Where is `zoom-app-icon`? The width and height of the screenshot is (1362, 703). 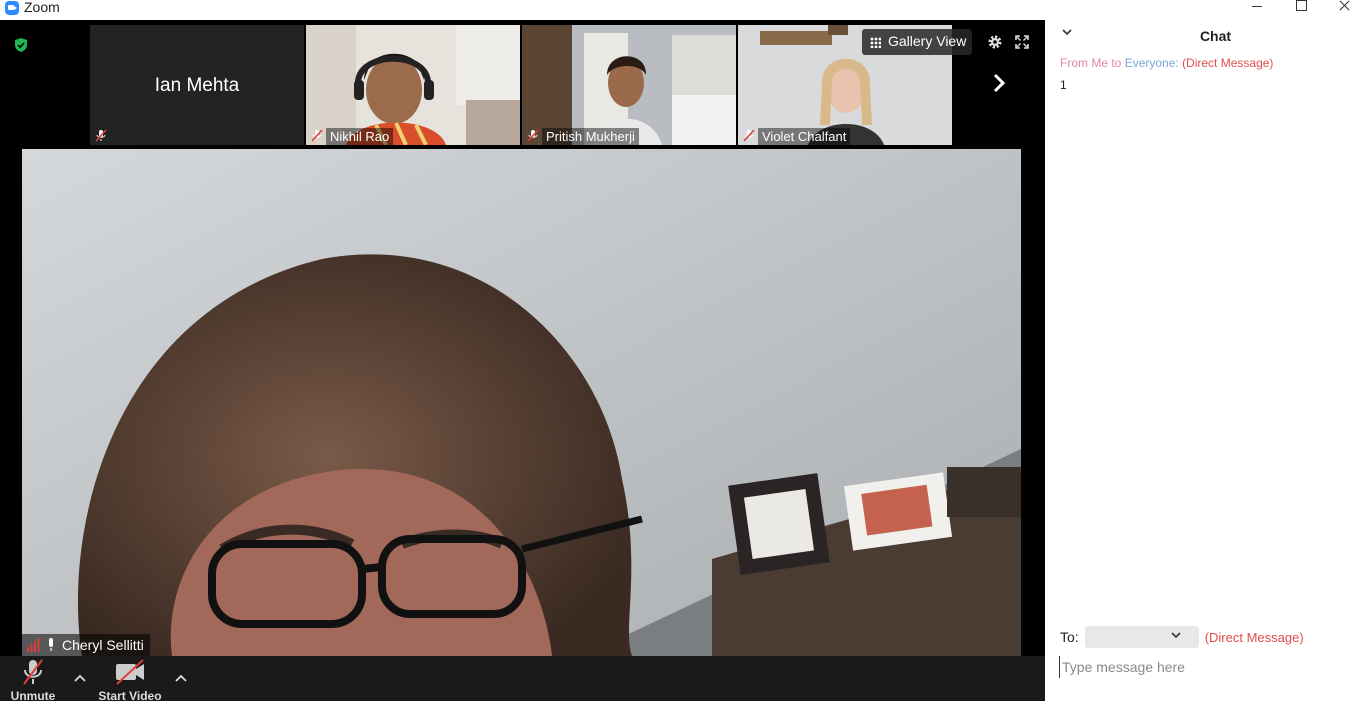 zoom-app-icon is located at coordinates (12, 8).